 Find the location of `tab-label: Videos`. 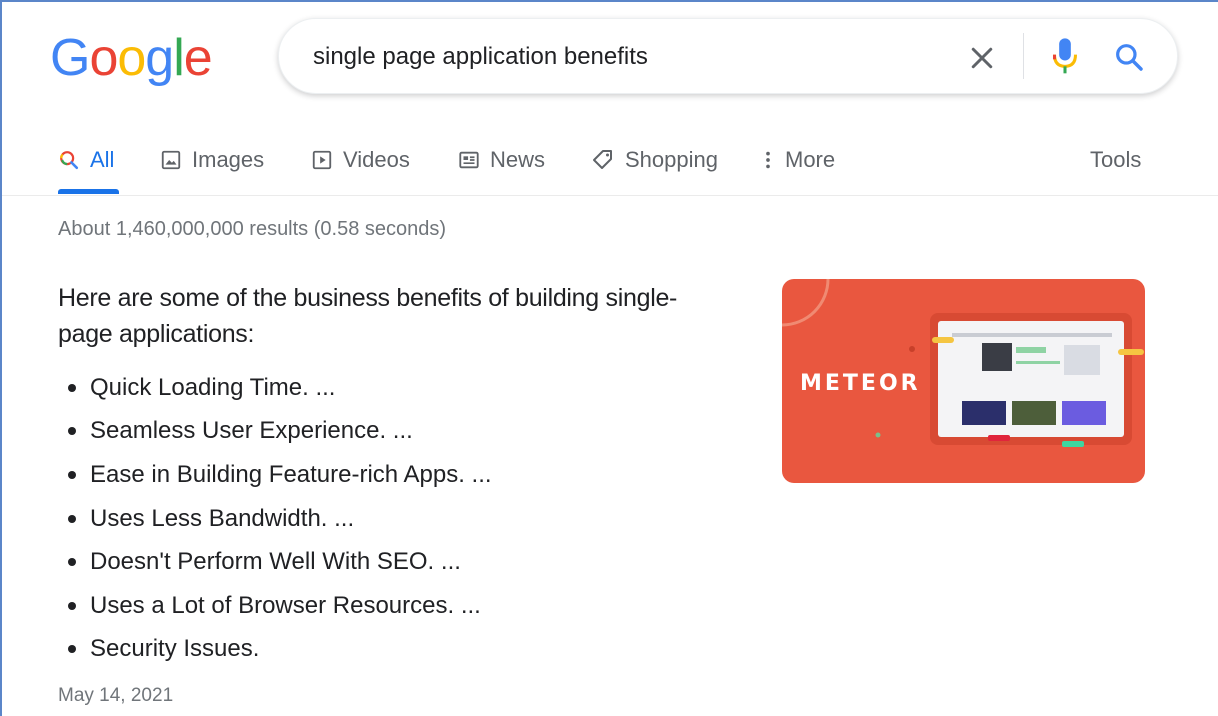

tab-label: Videos is located at coordinates (376, 159).